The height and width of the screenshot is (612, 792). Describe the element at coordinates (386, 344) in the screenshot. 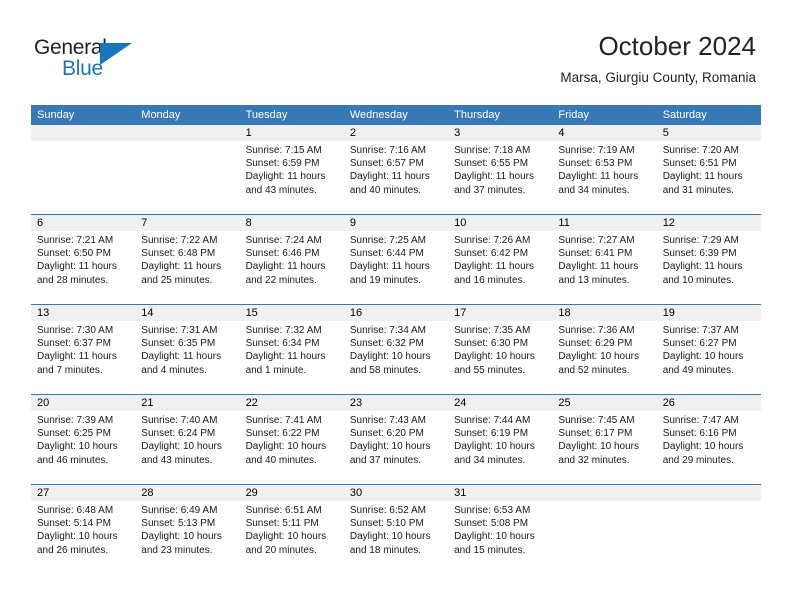

I see `sunset-time: Sunset: 6:32 PM` at that location.